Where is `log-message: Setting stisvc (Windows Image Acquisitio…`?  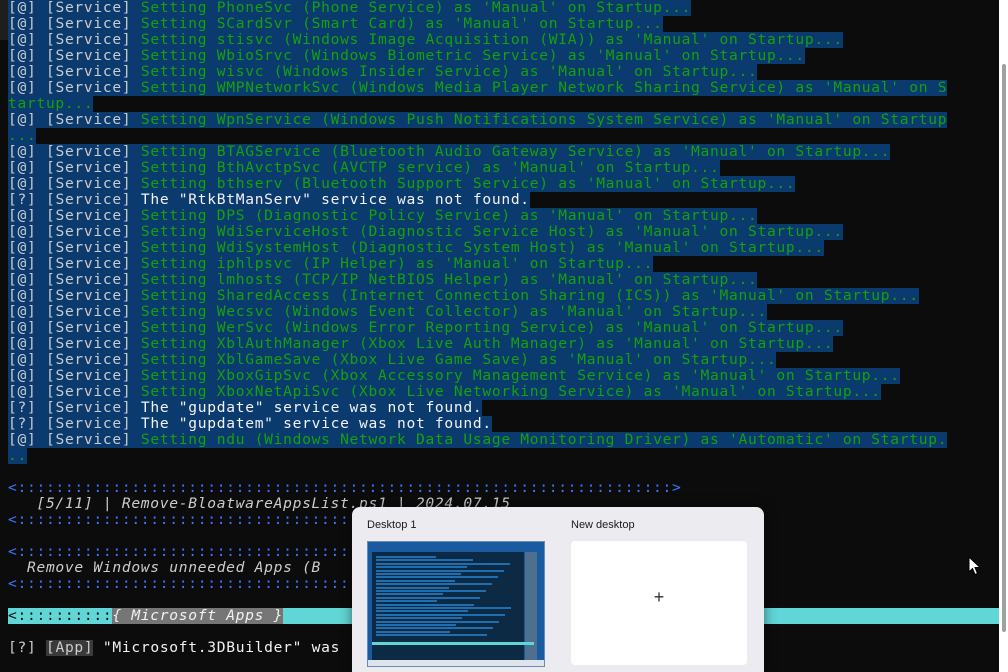 log-message: Setting stisvc (Windows Image Acquisitio… is located at coordinates (491, 40).